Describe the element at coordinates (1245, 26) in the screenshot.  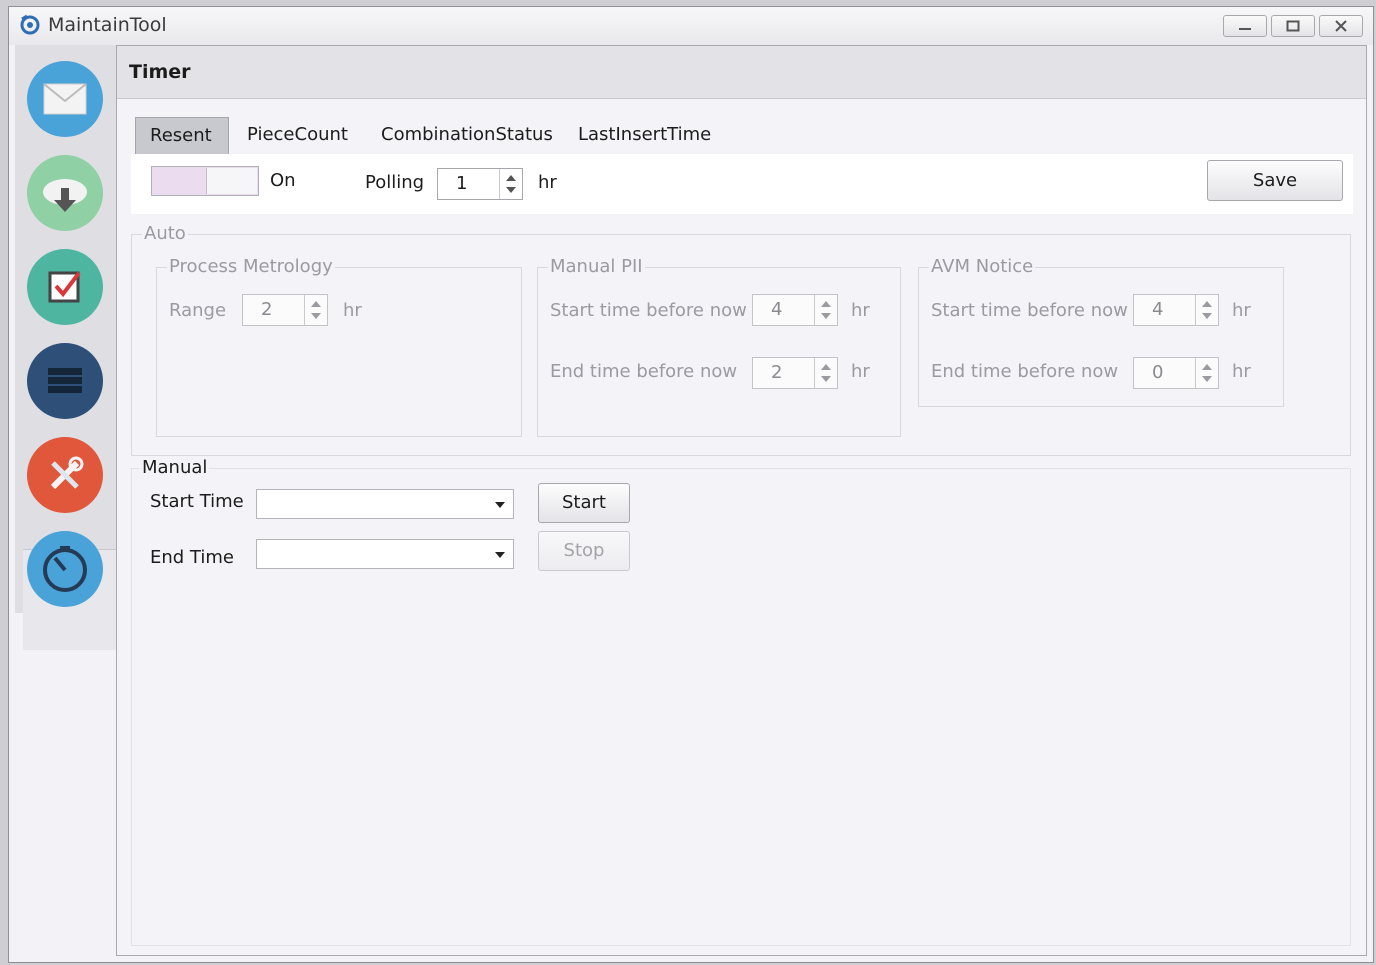
I see `minimize-button` at that location.